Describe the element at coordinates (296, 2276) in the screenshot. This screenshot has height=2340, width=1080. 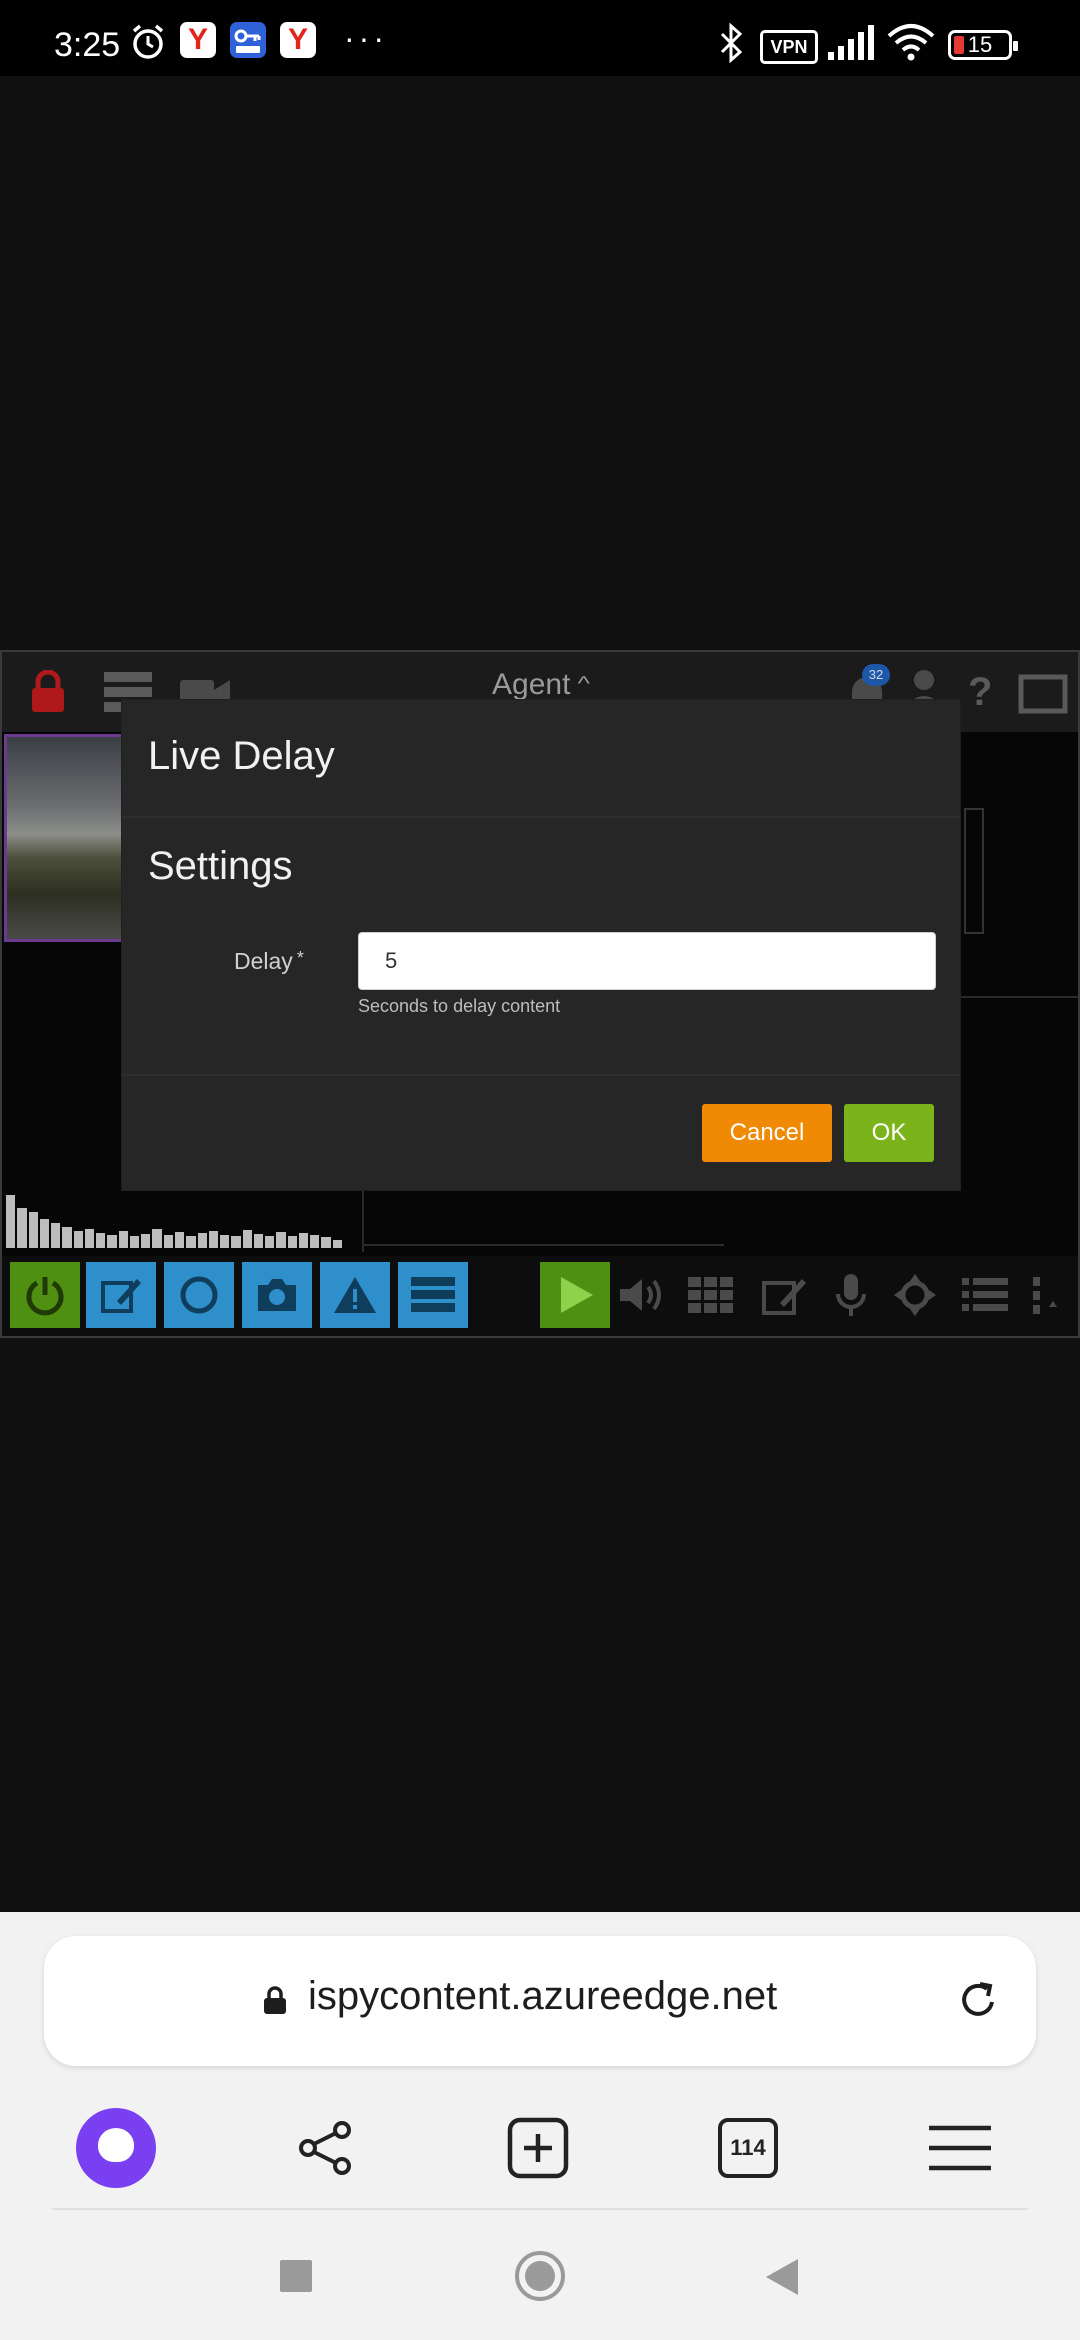
I see `recents-icon` at that location.